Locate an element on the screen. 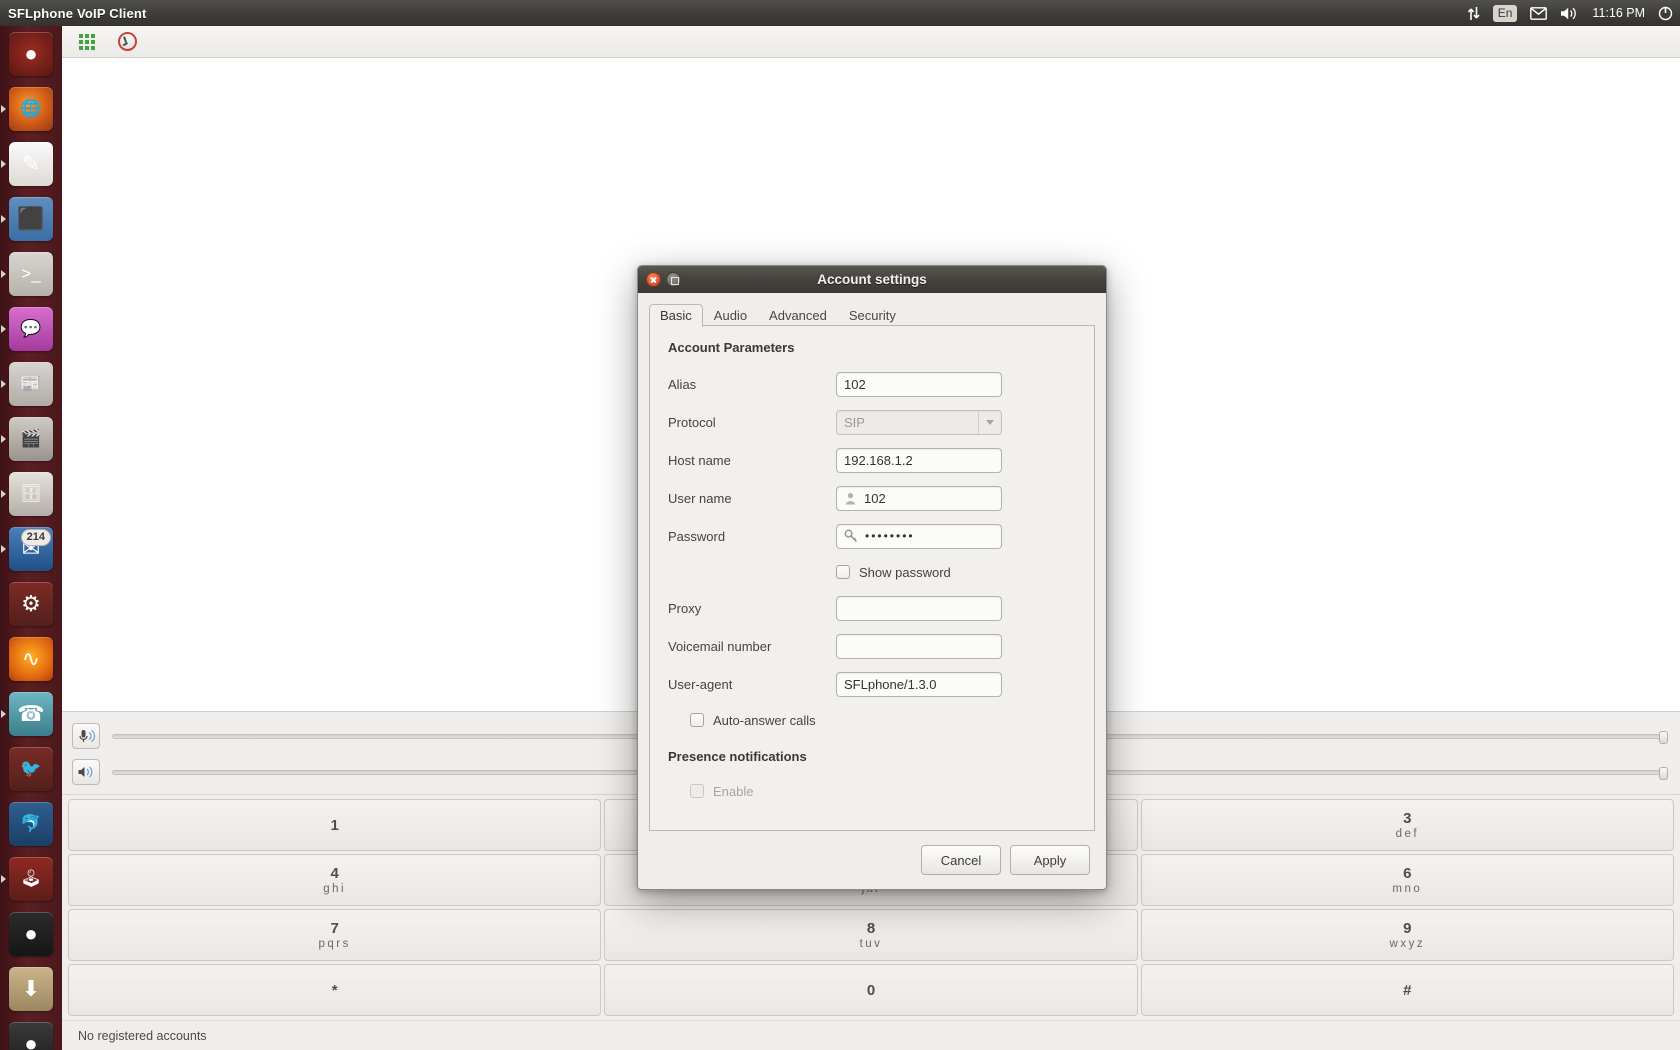  presence-enable-checkbox is located at coordinates (697, 791).